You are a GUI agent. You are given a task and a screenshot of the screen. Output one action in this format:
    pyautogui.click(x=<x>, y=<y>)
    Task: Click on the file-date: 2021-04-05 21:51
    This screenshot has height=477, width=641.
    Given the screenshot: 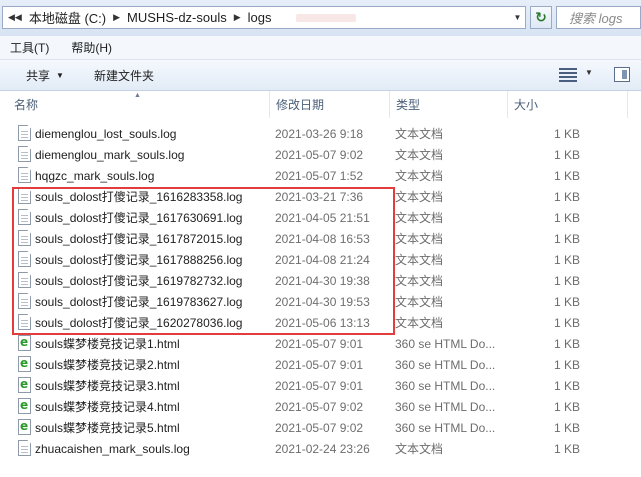 What is the action you would take?
    pyautogui.click(x=322, y=217)
    